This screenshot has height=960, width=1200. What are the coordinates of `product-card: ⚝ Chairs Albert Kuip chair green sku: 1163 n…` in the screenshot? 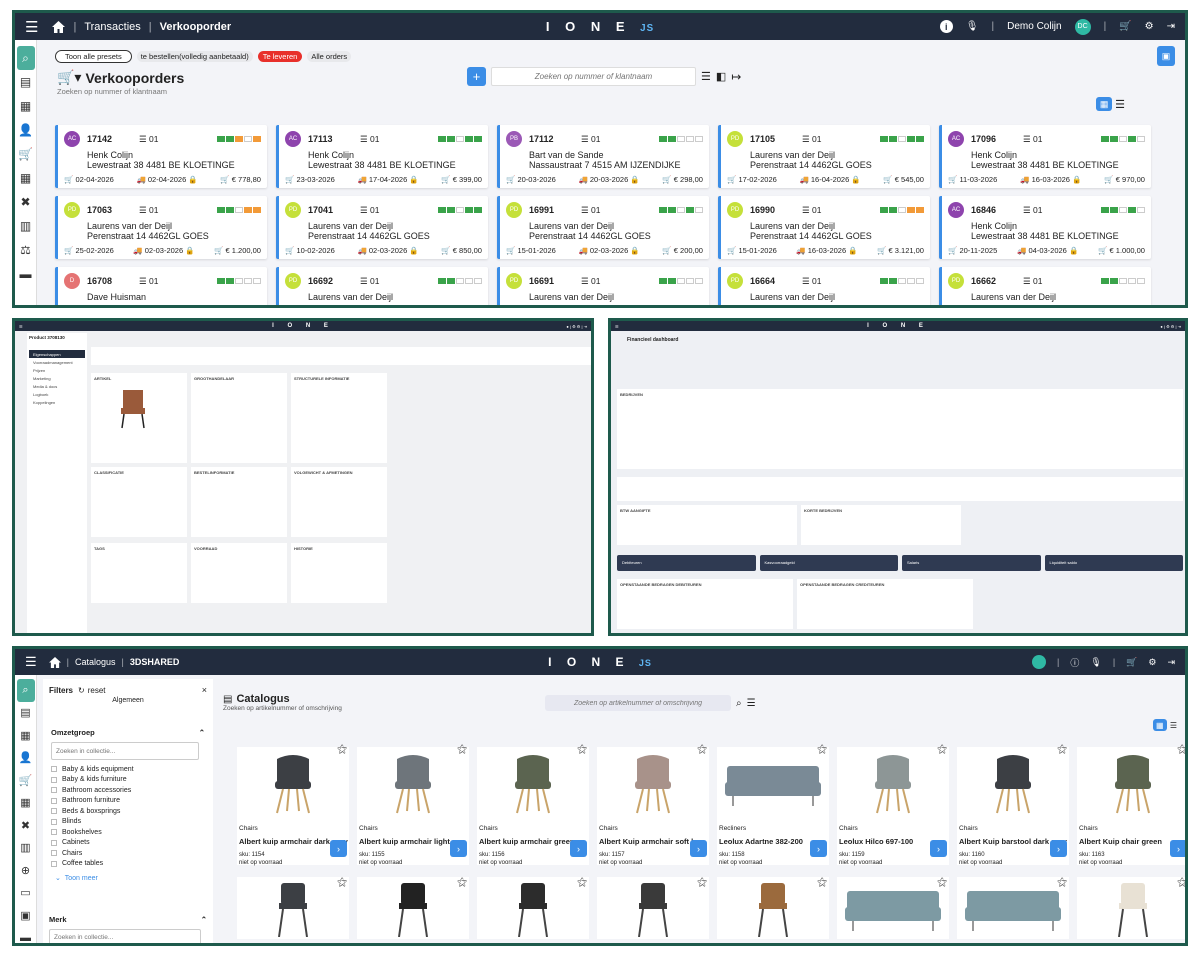 It's located at (1131, 805).